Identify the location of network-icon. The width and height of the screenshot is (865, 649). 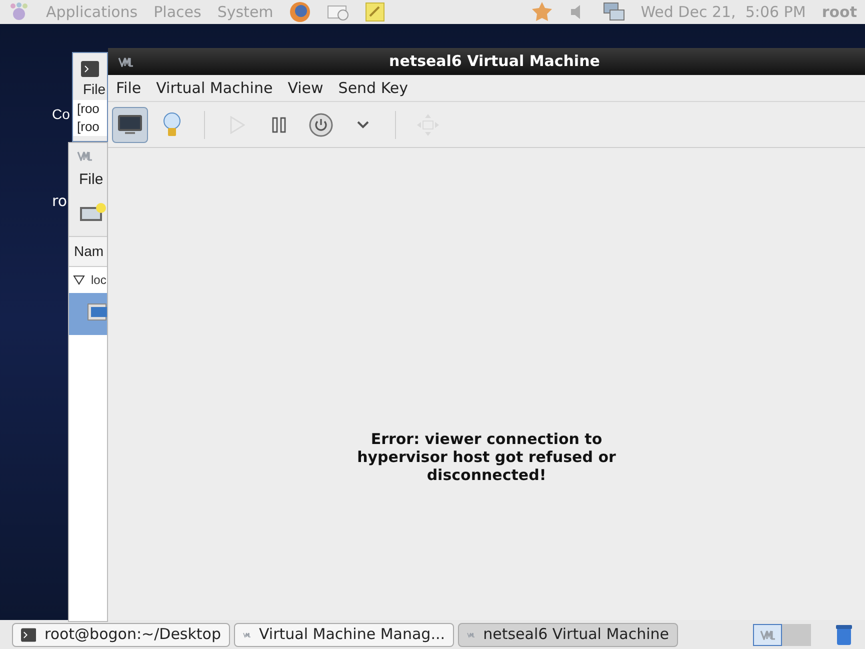
(613, 12).